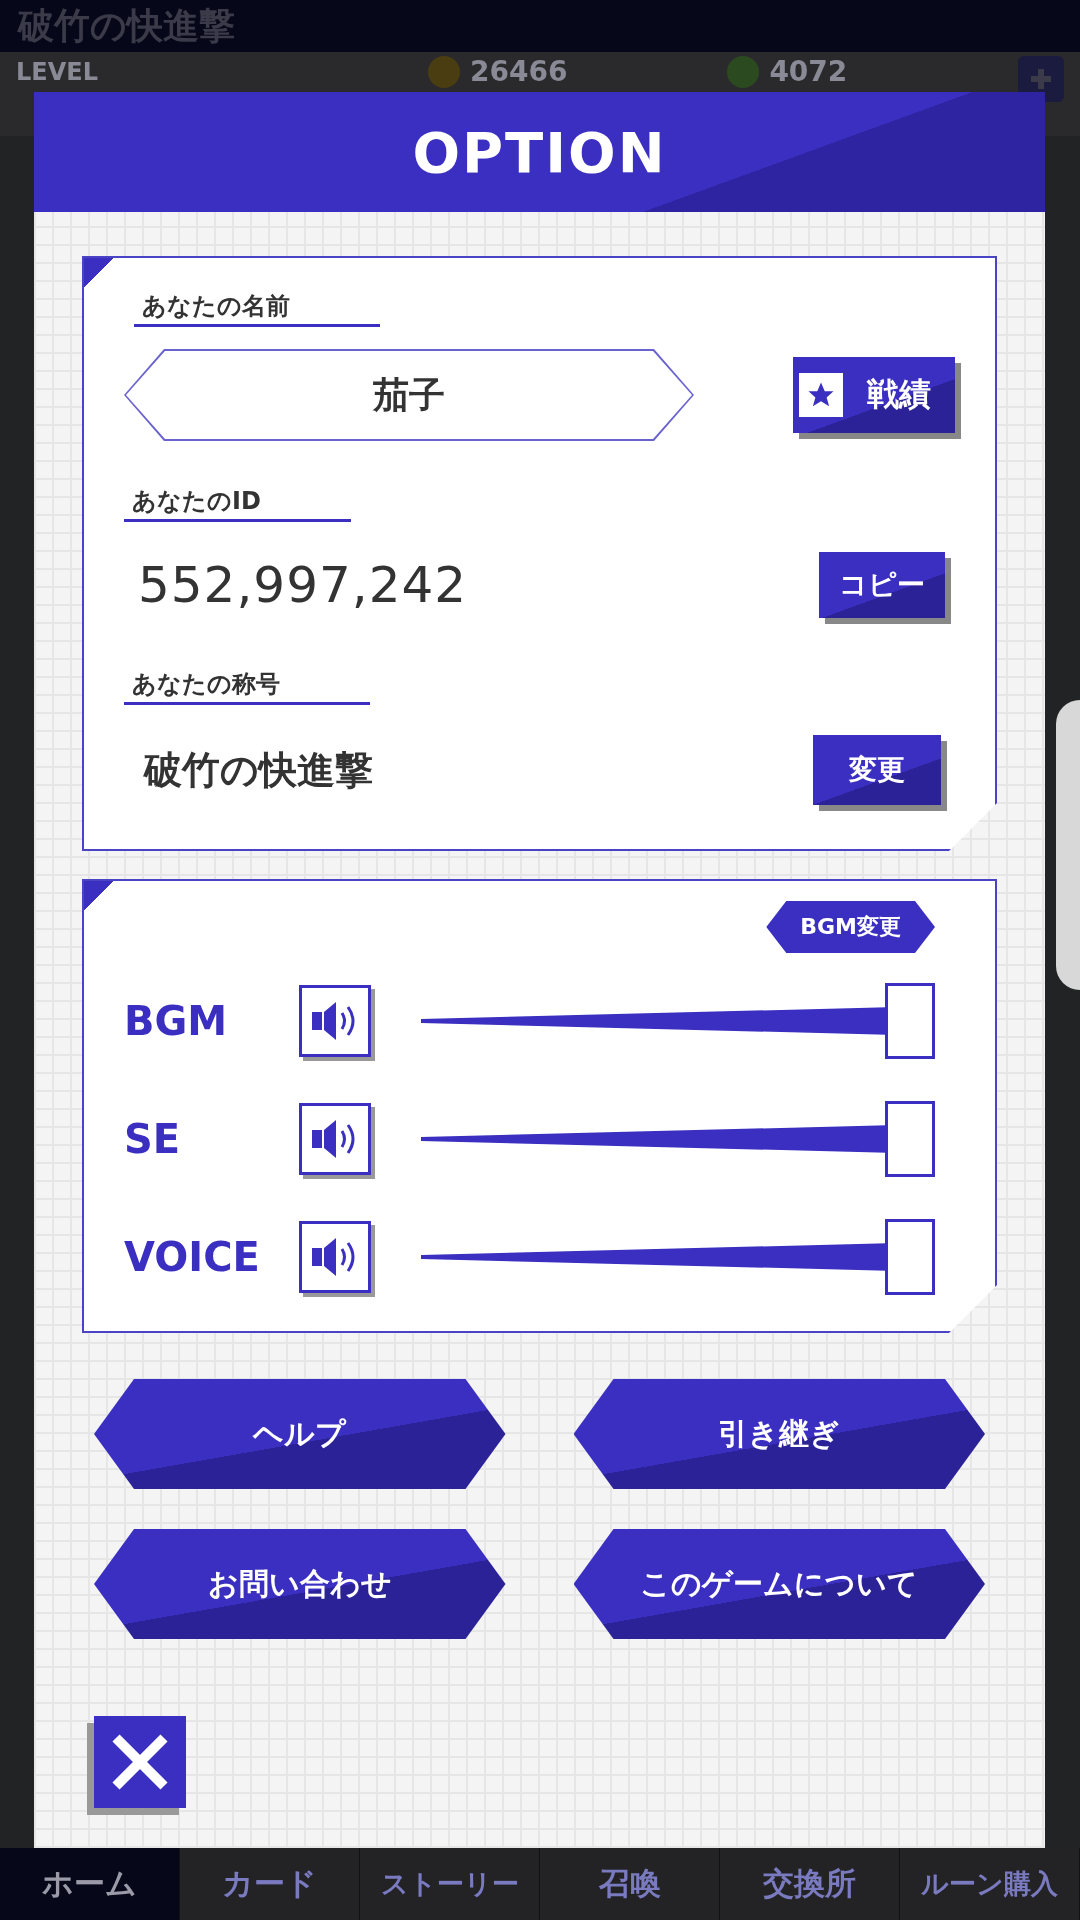 The image size is (1080, 1920). I want to click on nav-tab: ホーム, so click(90, 1884).